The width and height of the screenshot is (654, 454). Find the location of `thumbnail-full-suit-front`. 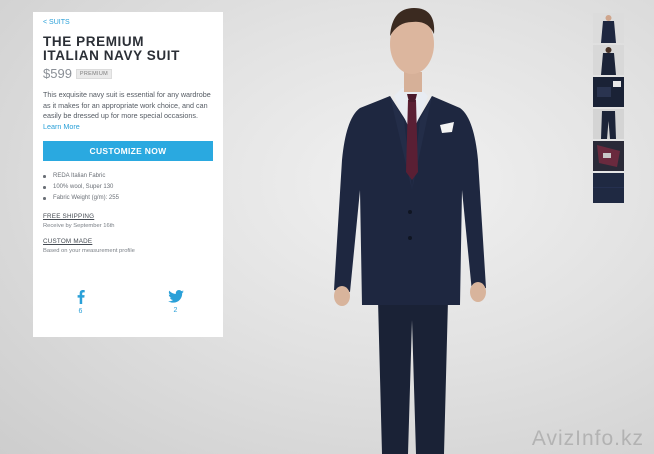

thumbnail-full-suit-front is located at coordinates (608, 28).